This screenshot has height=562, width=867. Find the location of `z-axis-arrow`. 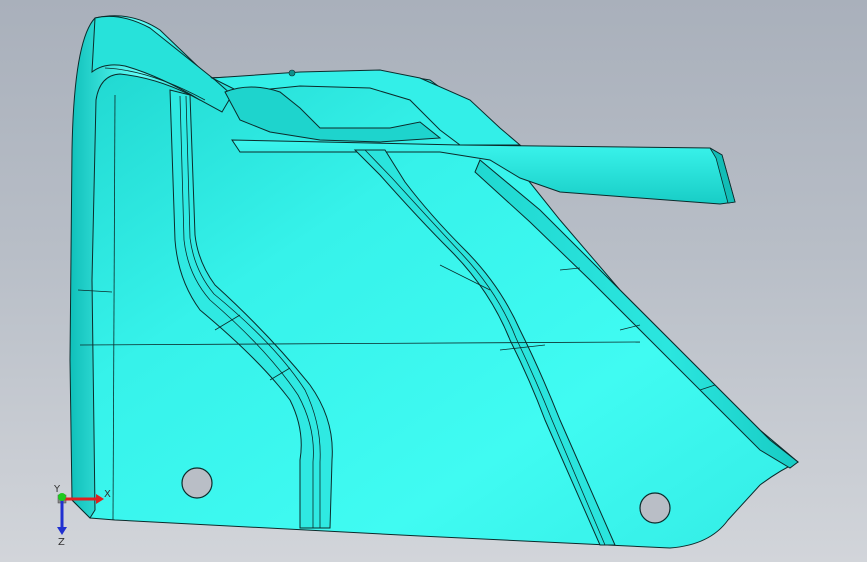

z-axis-arrow is located at coordinates (62, 531).